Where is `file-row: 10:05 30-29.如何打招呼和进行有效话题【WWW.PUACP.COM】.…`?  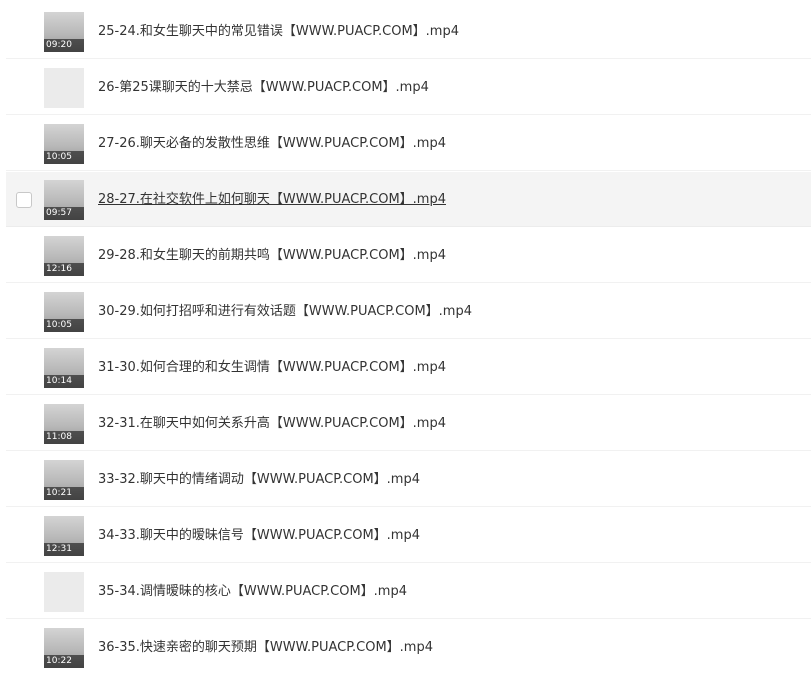 file-row: 10:05 30-29.如何打招呼和进行有效话题【WWW.PUACP.COM】.… is located at coordinates (408, 311).